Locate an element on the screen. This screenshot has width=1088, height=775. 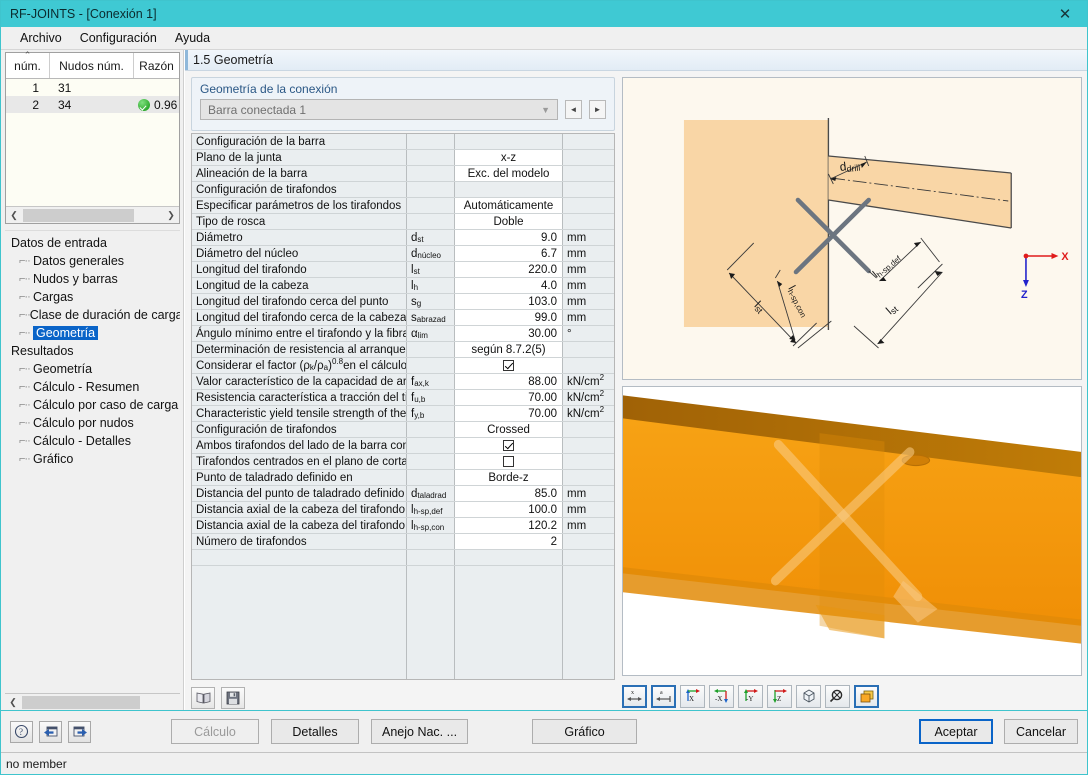
property-value: 88.00 is located at coordinates (509, 381).